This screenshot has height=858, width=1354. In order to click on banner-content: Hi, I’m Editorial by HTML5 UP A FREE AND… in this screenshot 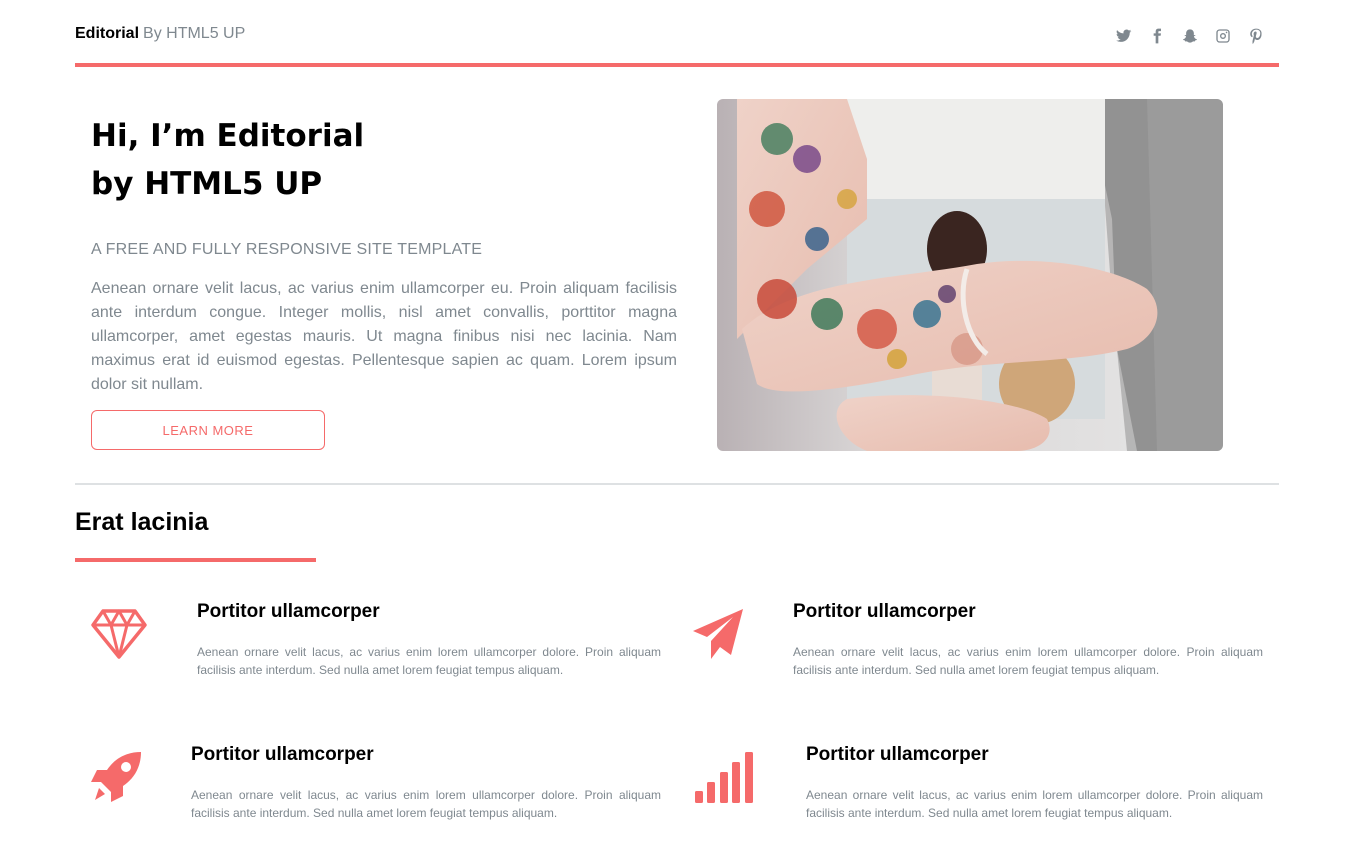, I will do `click(384, 254)`.